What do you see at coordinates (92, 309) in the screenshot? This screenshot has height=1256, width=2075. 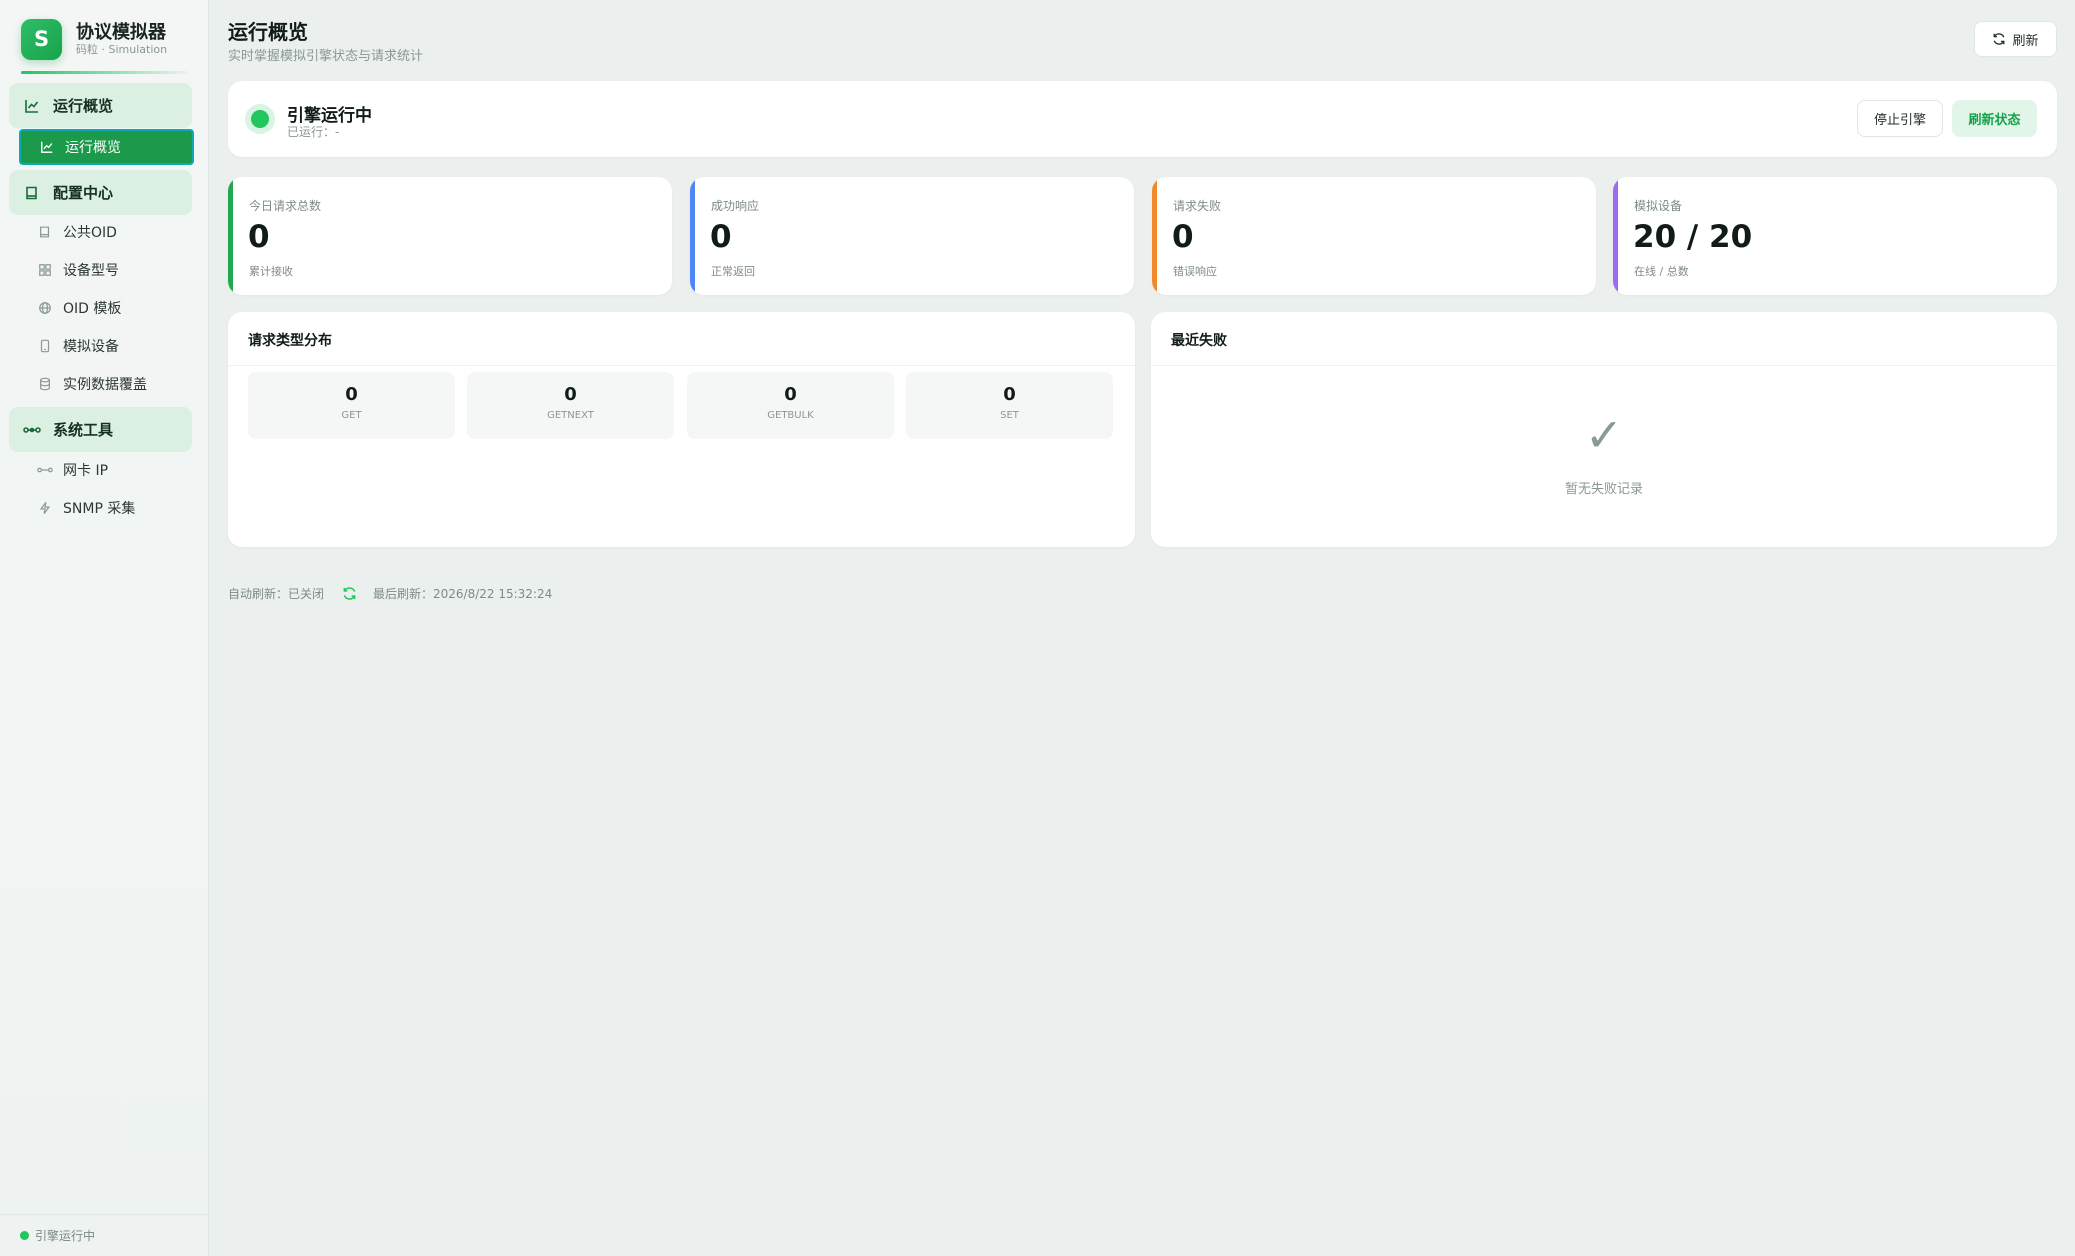 I see `sidebar-item-label: OID 模板` at bounding box center [92, 309].